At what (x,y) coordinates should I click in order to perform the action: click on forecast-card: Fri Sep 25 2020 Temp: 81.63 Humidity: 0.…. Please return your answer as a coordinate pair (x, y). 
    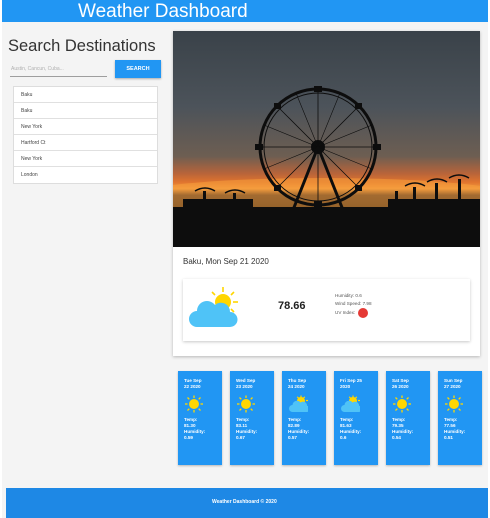
    Looking at the image, I should click on (356, 418).